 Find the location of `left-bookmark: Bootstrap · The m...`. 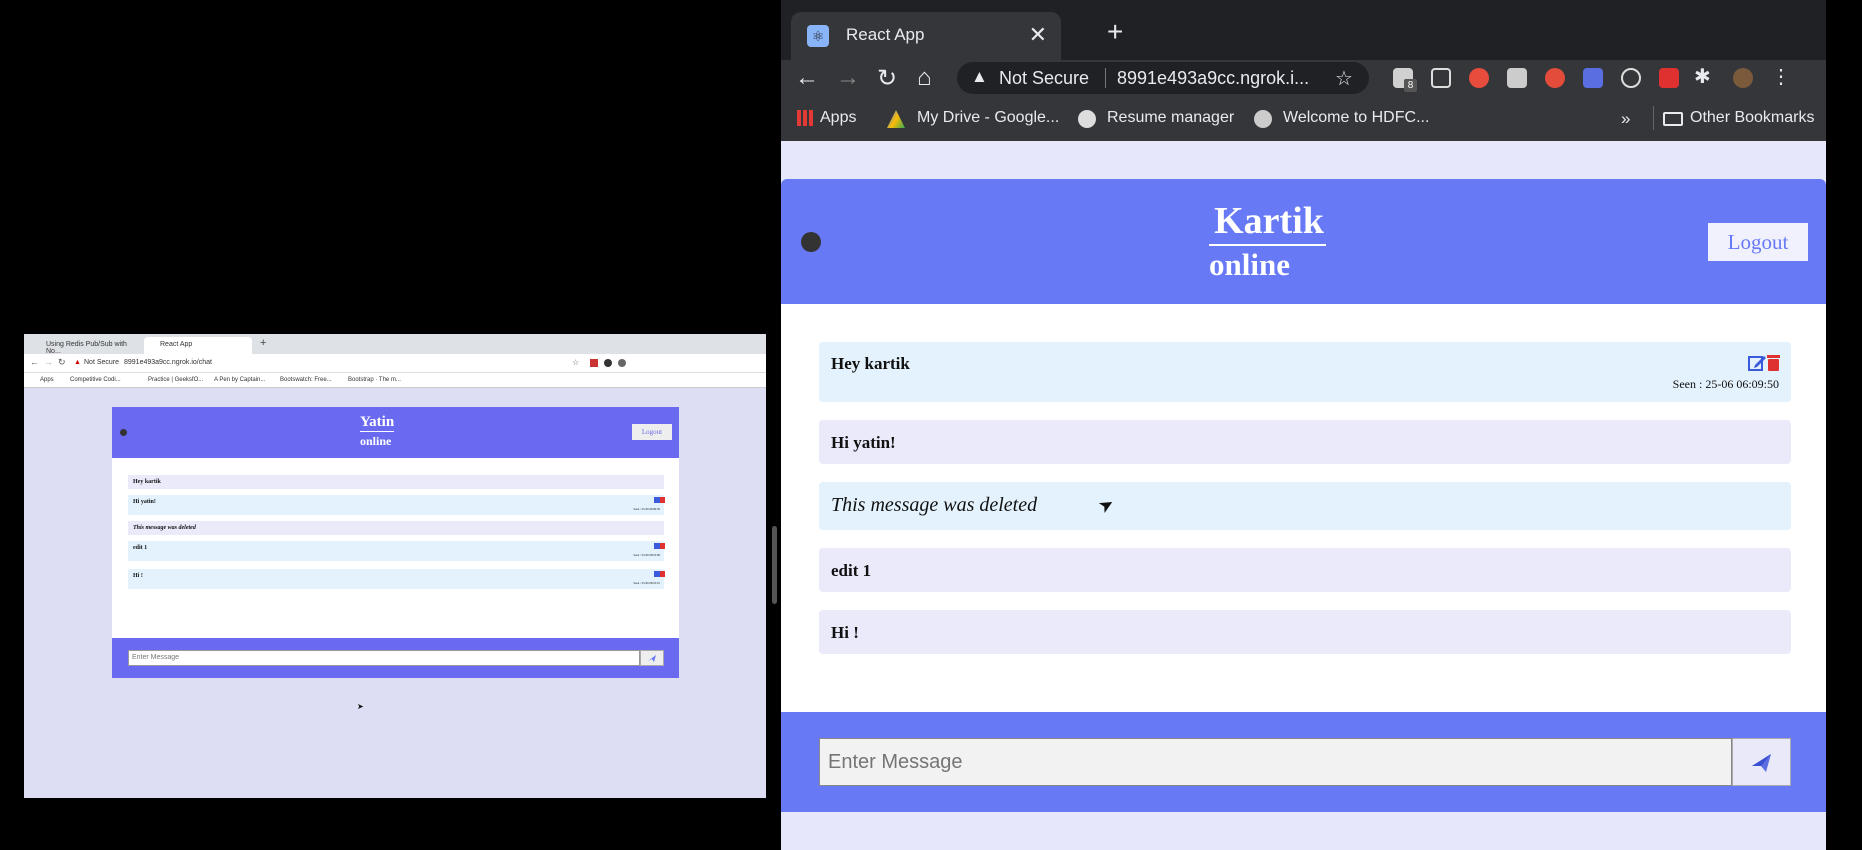

left-bookmark: Bootstrap · The m... is located at coordinates (374, 380).